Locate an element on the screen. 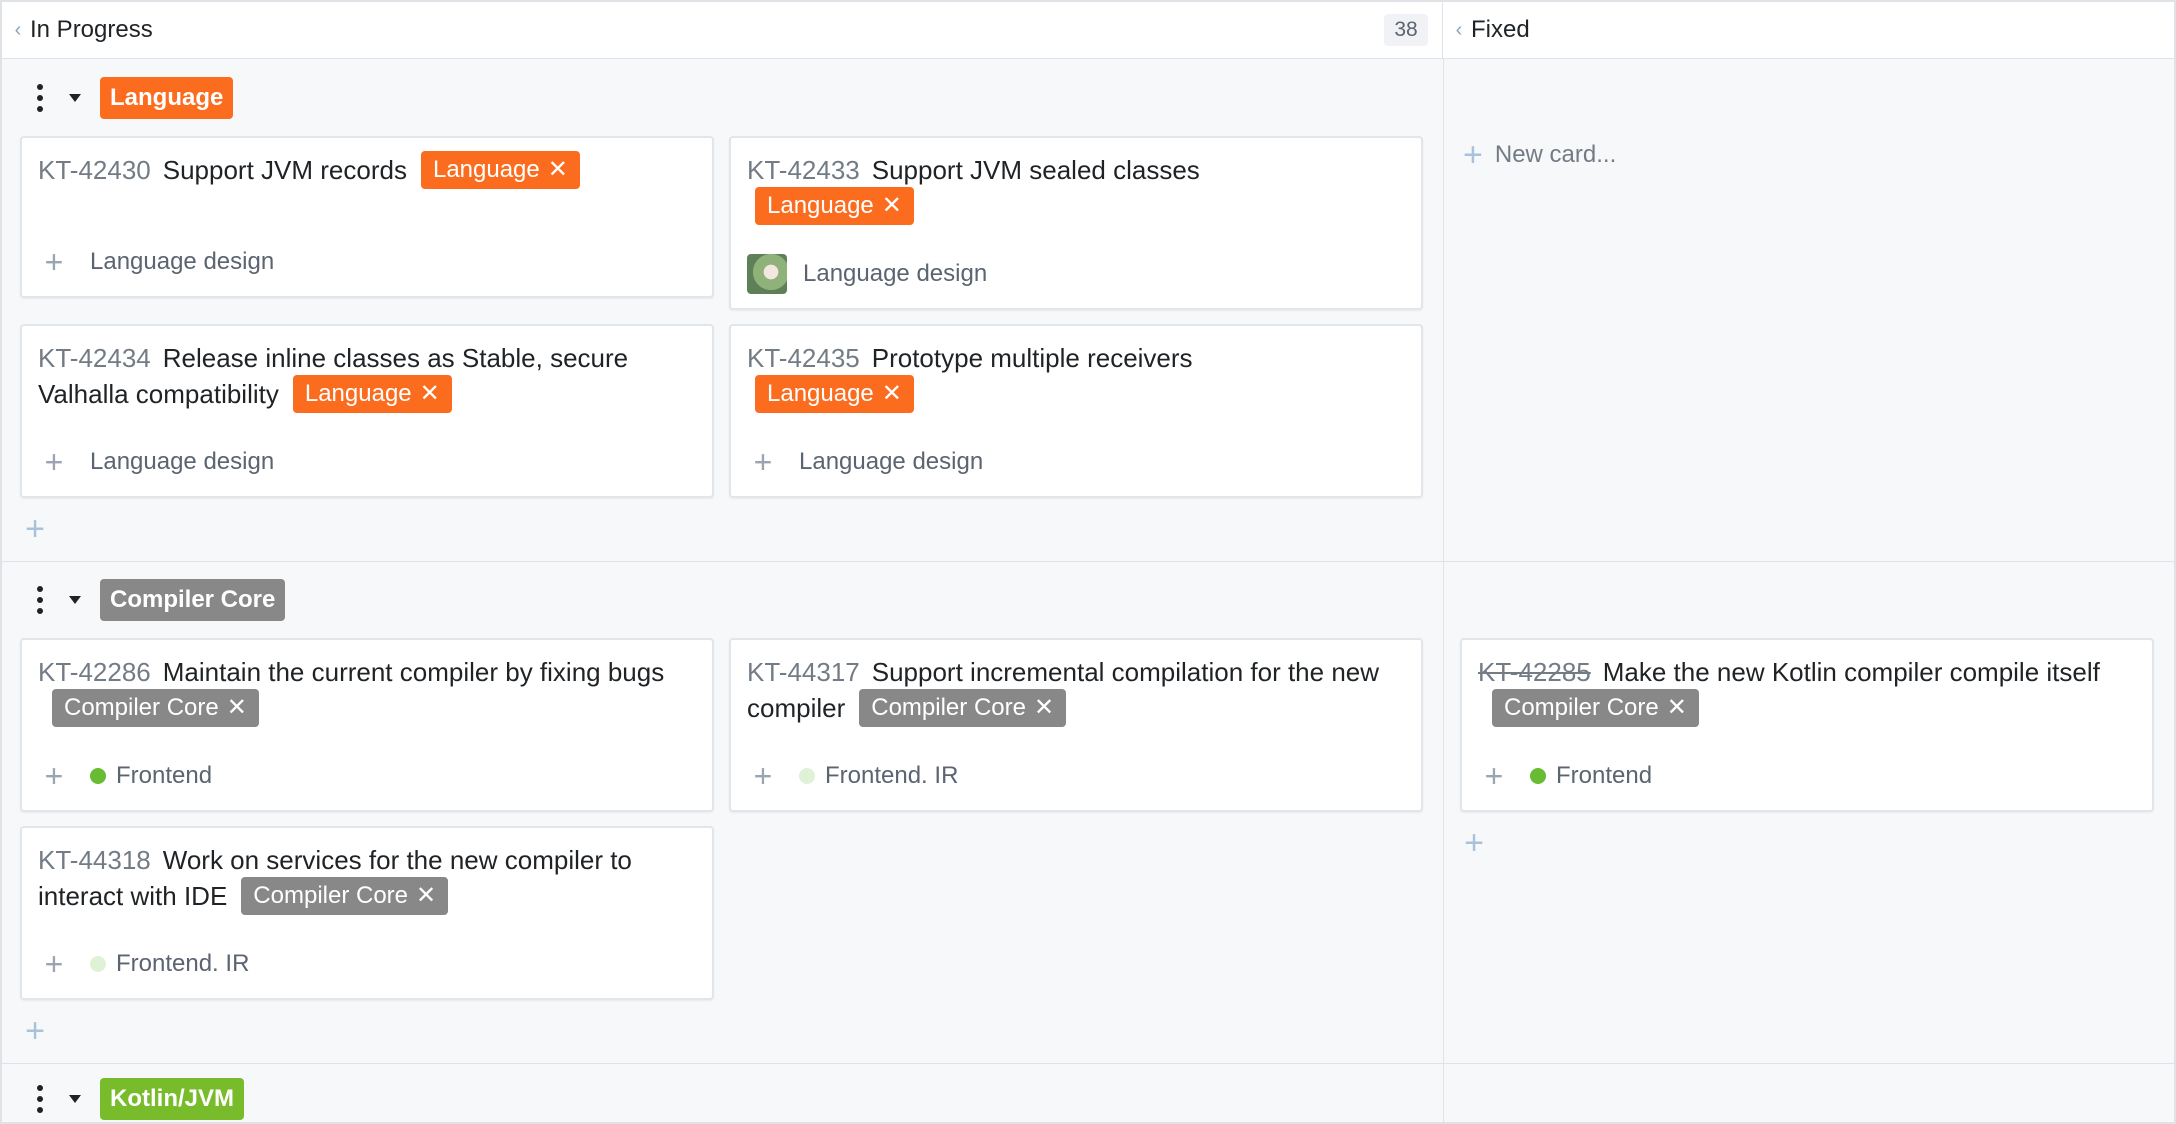 This screenshot has height=1124, width=2176. column-title: In Progress is located at coordinates (91, 29).